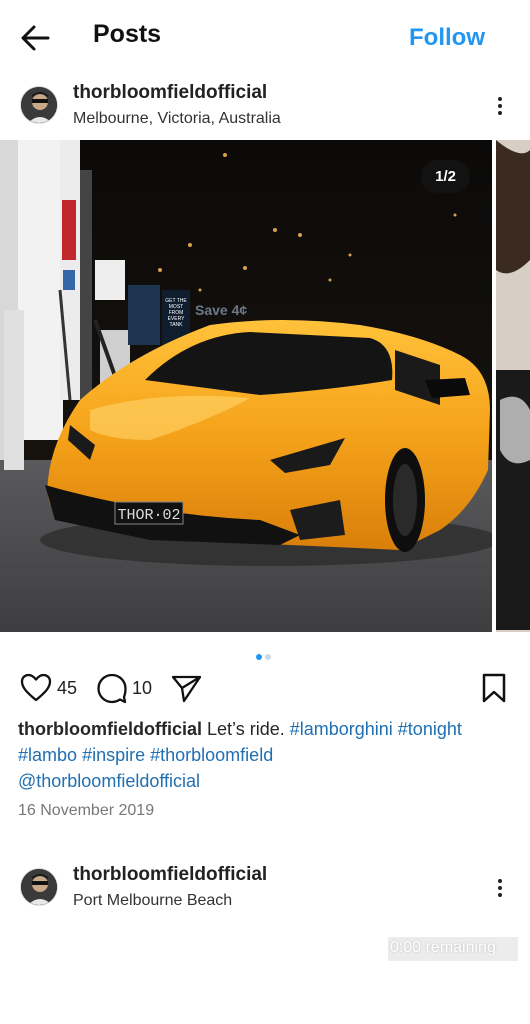  What do you see at coordinates (447, 38) in the screenshot?
I see `follow-button: Follow` at bounding box center [447, 38].